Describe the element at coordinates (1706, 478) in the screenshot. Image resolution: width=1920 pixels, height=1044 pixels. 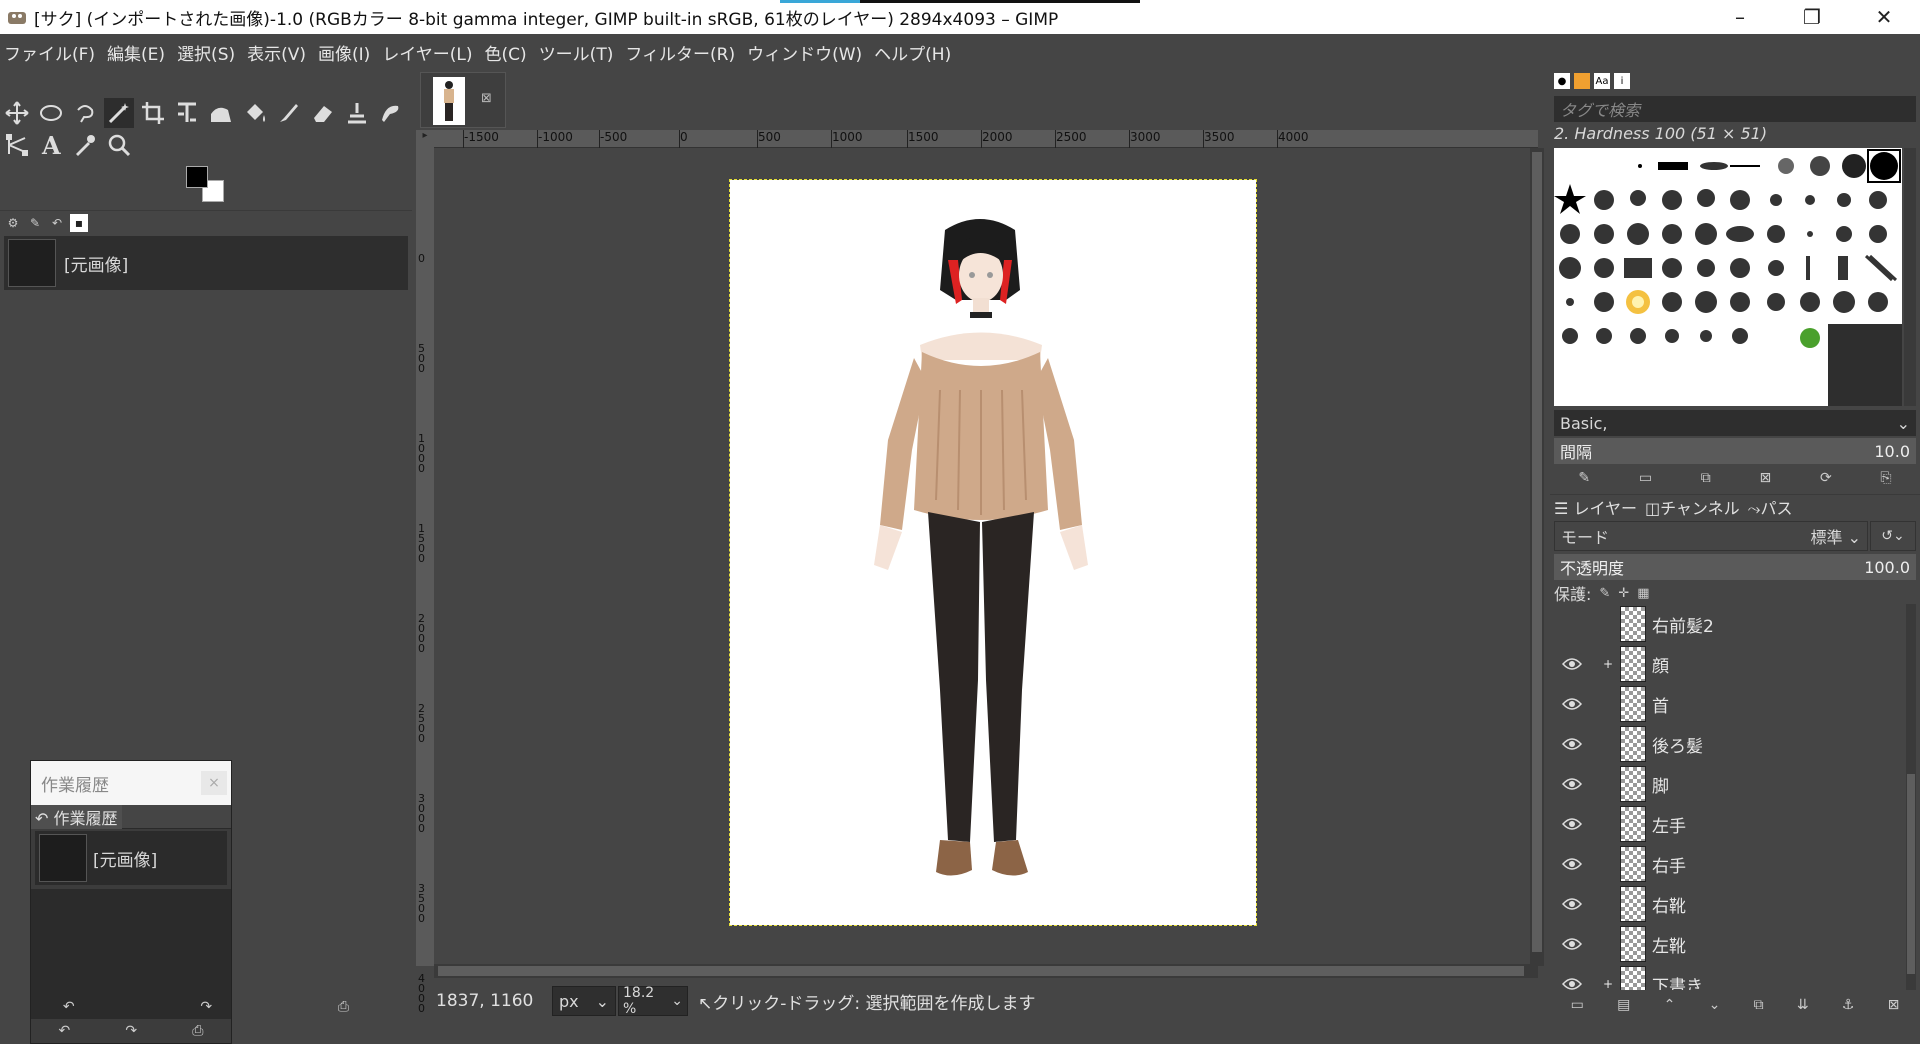
I see `duplicate-brush-icon: ⧉` at that location.